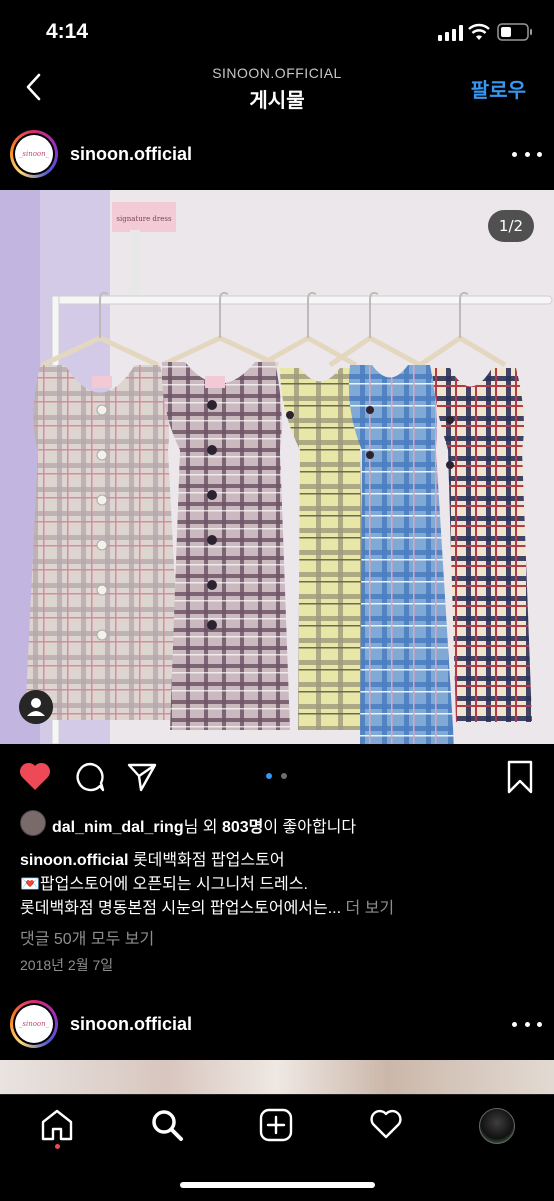  What do you see at coordinates (277, 1025) in the screenshot?
I see `next-post-header: _sinoon_ sinoon.official` at bounding box center [277, 1025].